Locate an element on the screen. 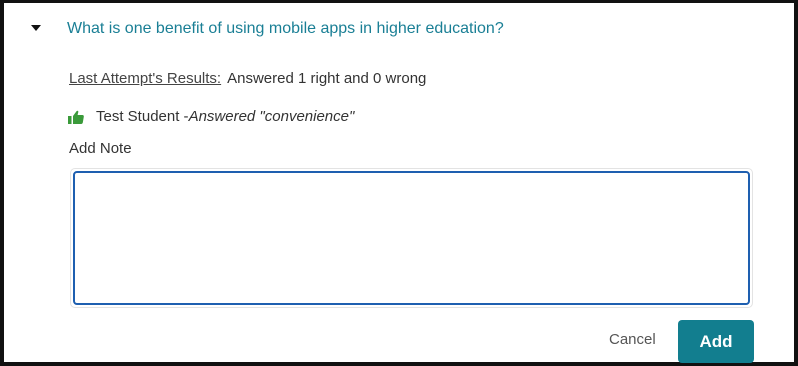 The image size is (798, 366). add-note-label: Add Note is located at coordinates (100, 148).